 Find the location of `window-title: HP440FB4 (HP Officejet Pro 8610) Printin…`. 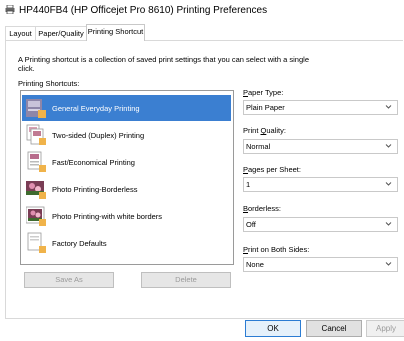

window-title: HP440FB4 (HP Officejet Pro 8610) Printin… is located at coordinates (143, 10).